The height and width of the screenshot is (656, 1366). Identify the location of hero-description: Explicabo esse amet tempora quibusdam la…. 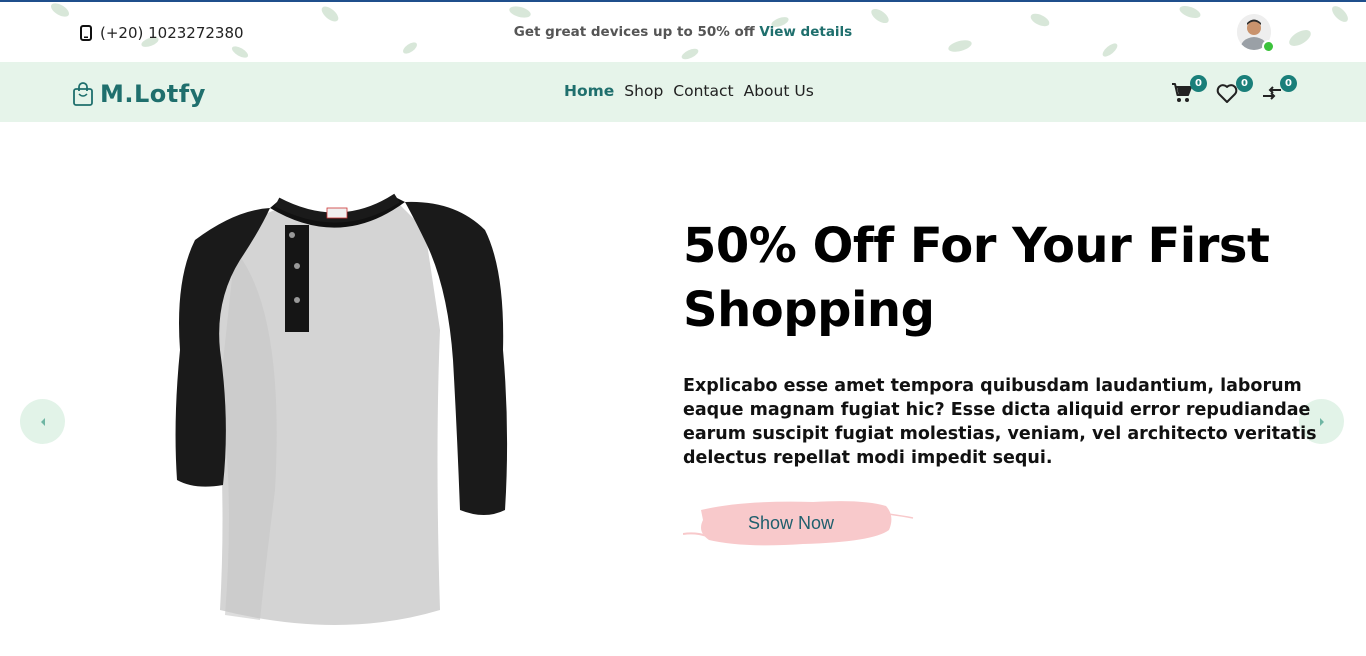
(1000, 422).